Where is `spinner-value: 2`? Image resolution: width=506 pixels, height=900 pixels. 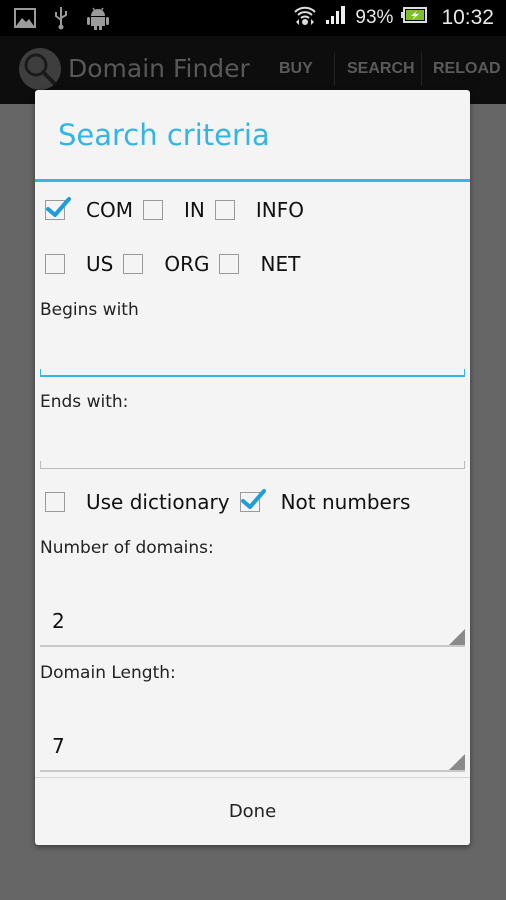 spinner-value: 2 is located at coordinates (58, 621).